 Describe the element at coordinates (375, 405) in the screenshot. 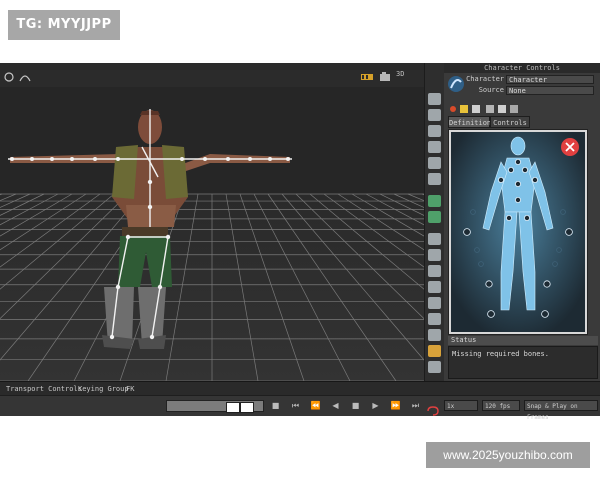

I see `play-forward-icon: ▶` at that location.